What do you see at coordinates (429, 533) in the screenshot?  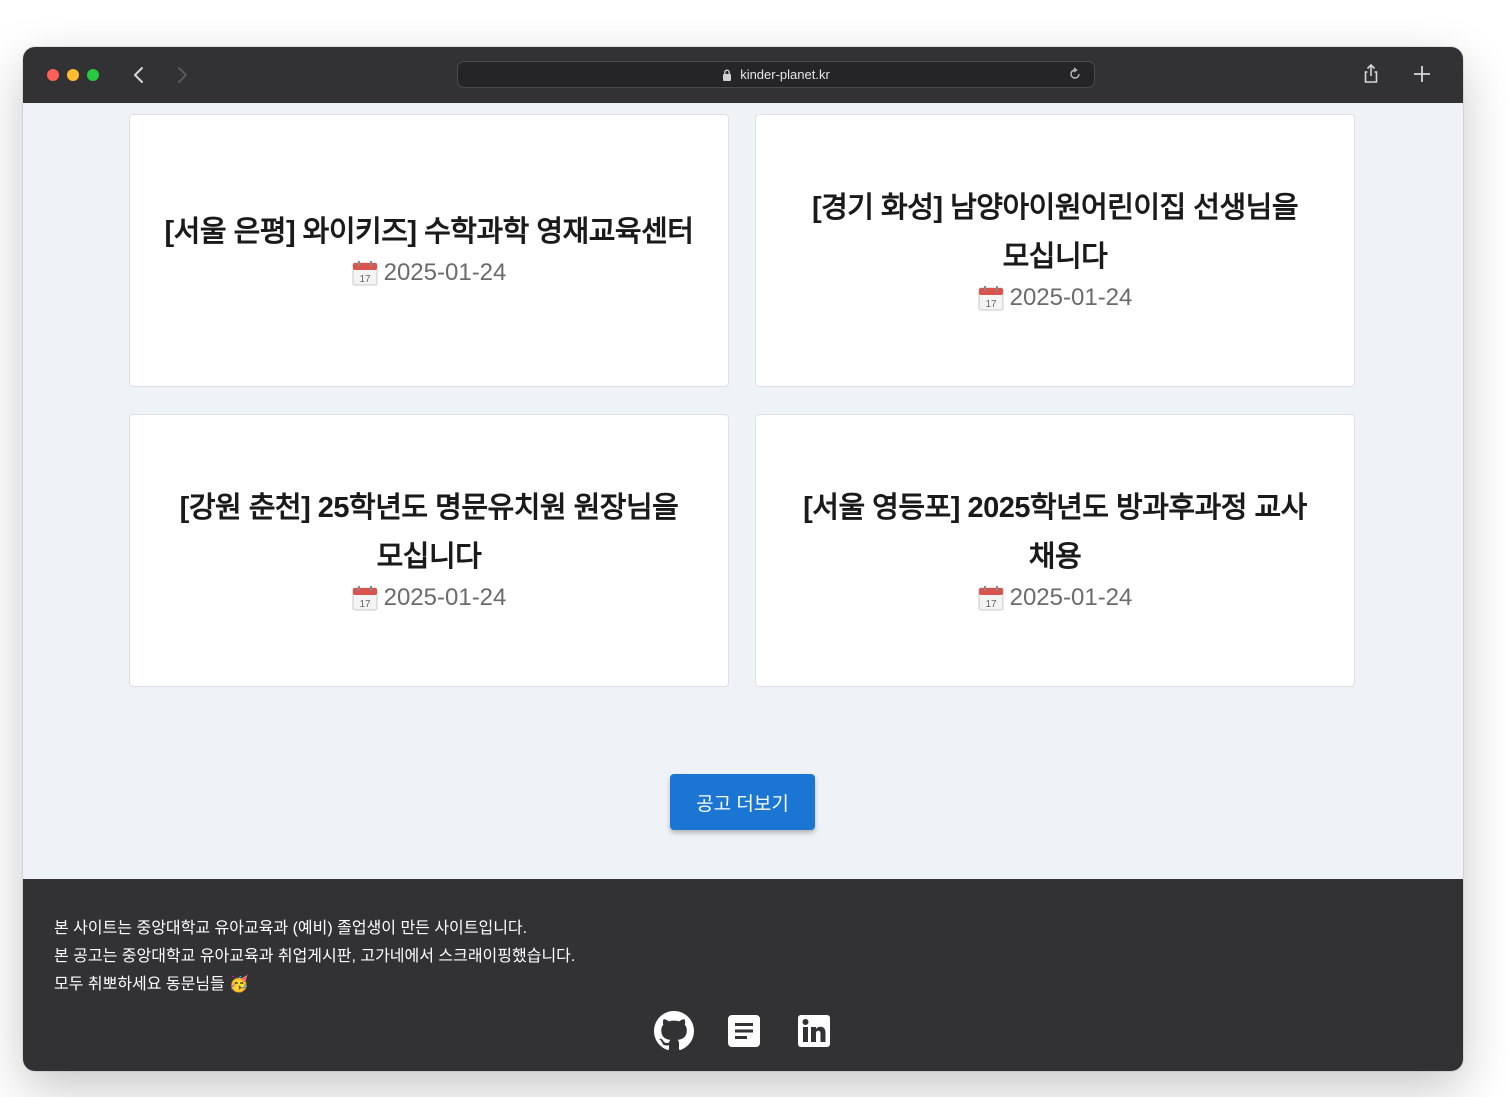 I see `job-card-title: [강원 춘천] 25학년도 명문유치원 원장님을 모십니다` at bounding box center [429, 533].